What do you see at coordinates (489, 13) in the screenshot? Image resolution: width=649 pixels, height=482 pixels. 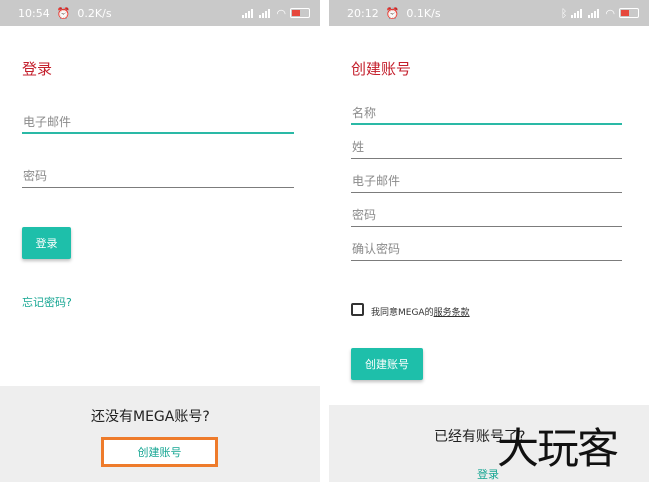 I see `status-bar: 20:12 ⏰ 0.1K/s ᛒ ◠` at bounding box center [489, 13].